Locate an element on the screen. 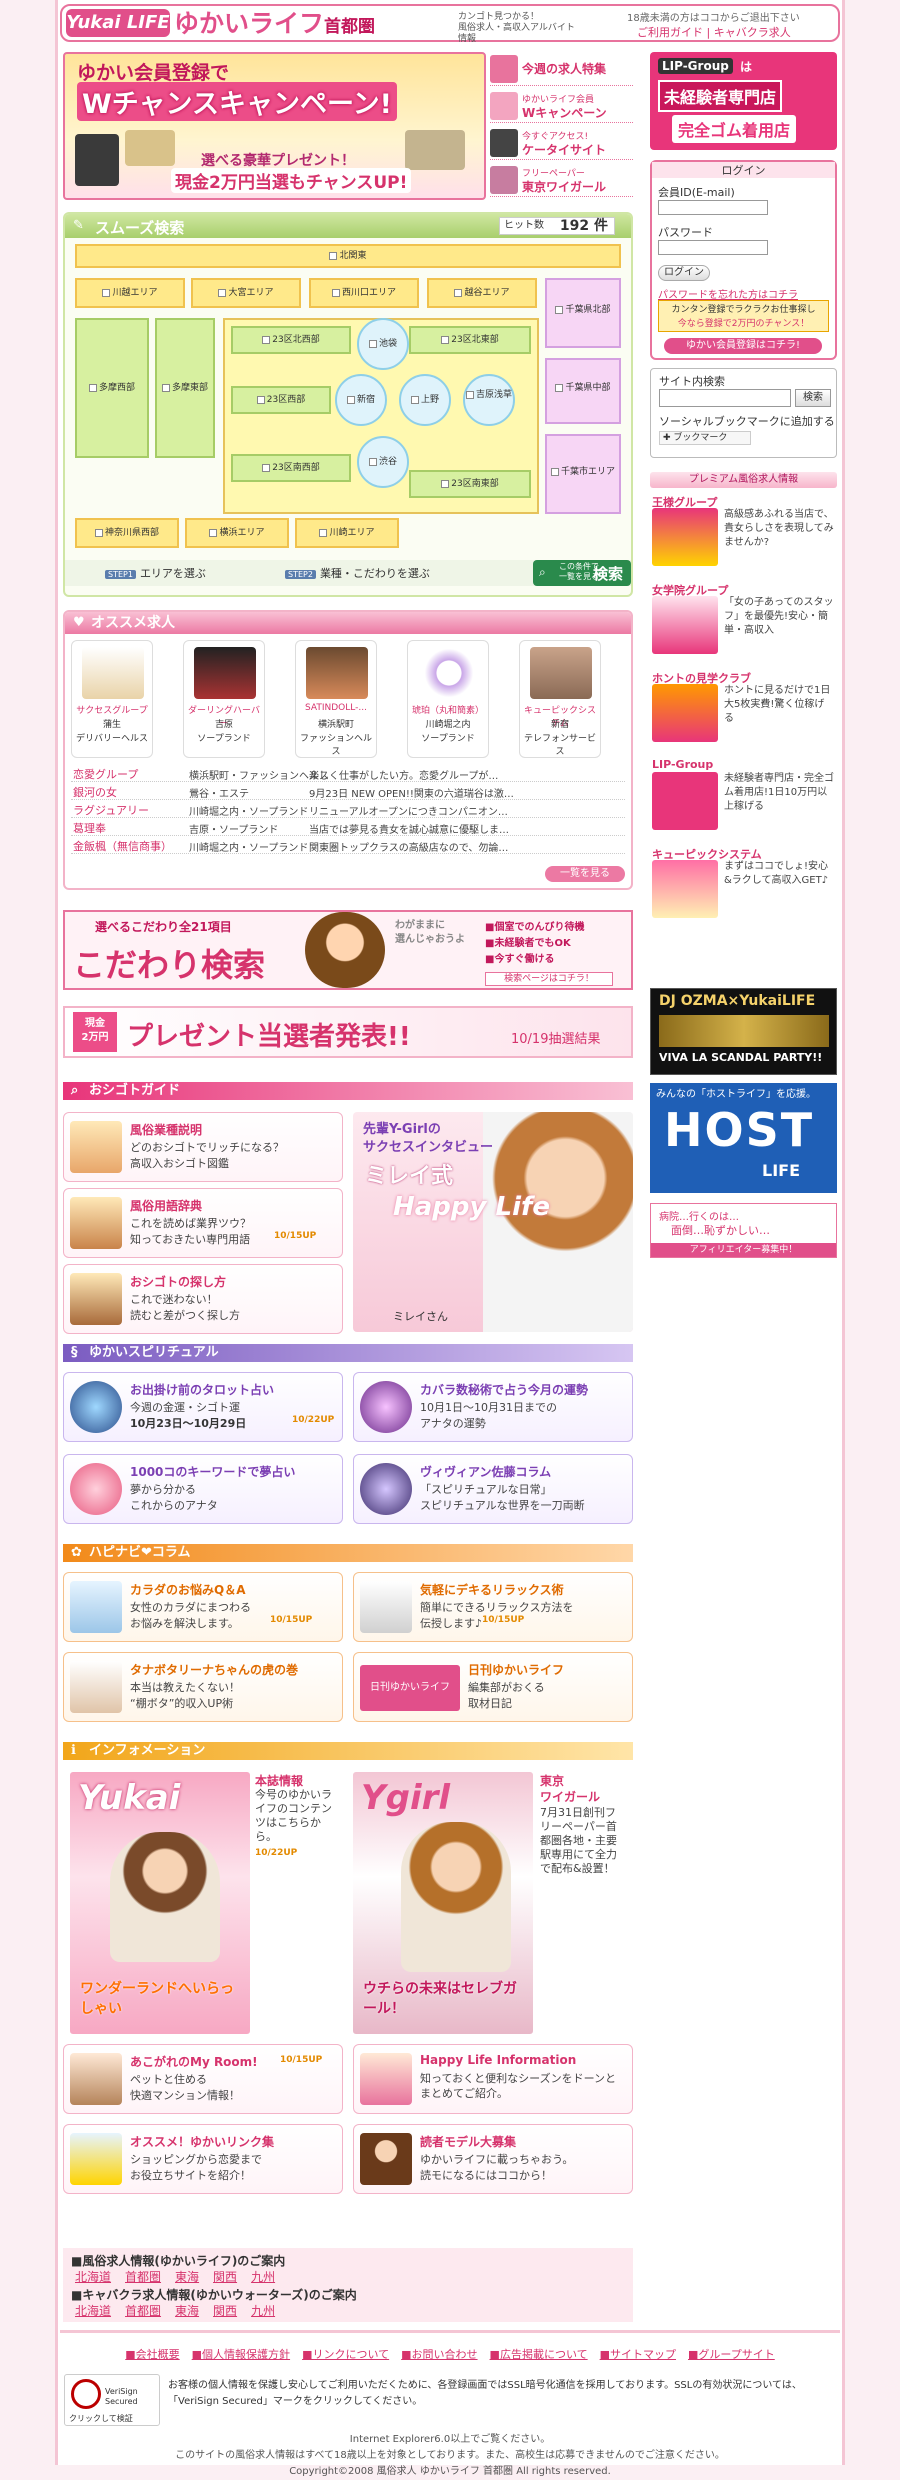  area-link: 関西 is located at coordinates (225, 2277).